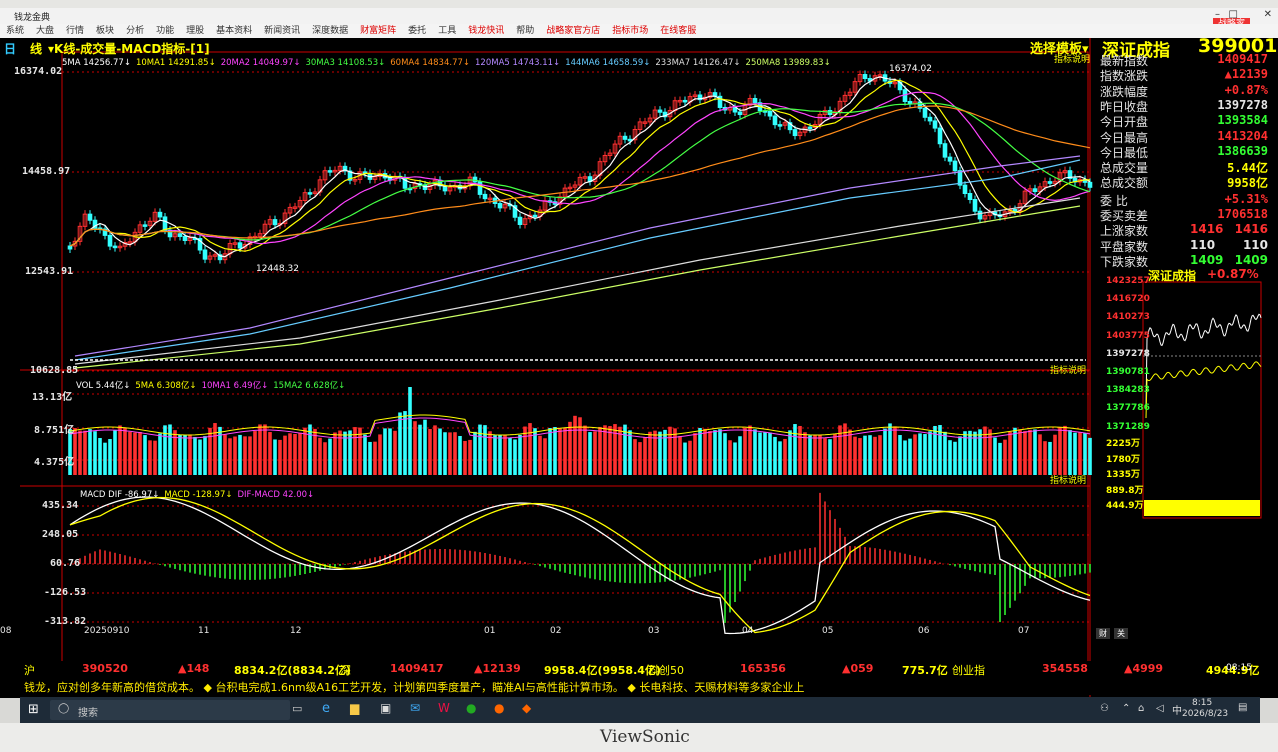 Image resolution: width=1278 pixels, height=752 pixels. I want to click on store-icon: ▣, so click(385, 708).